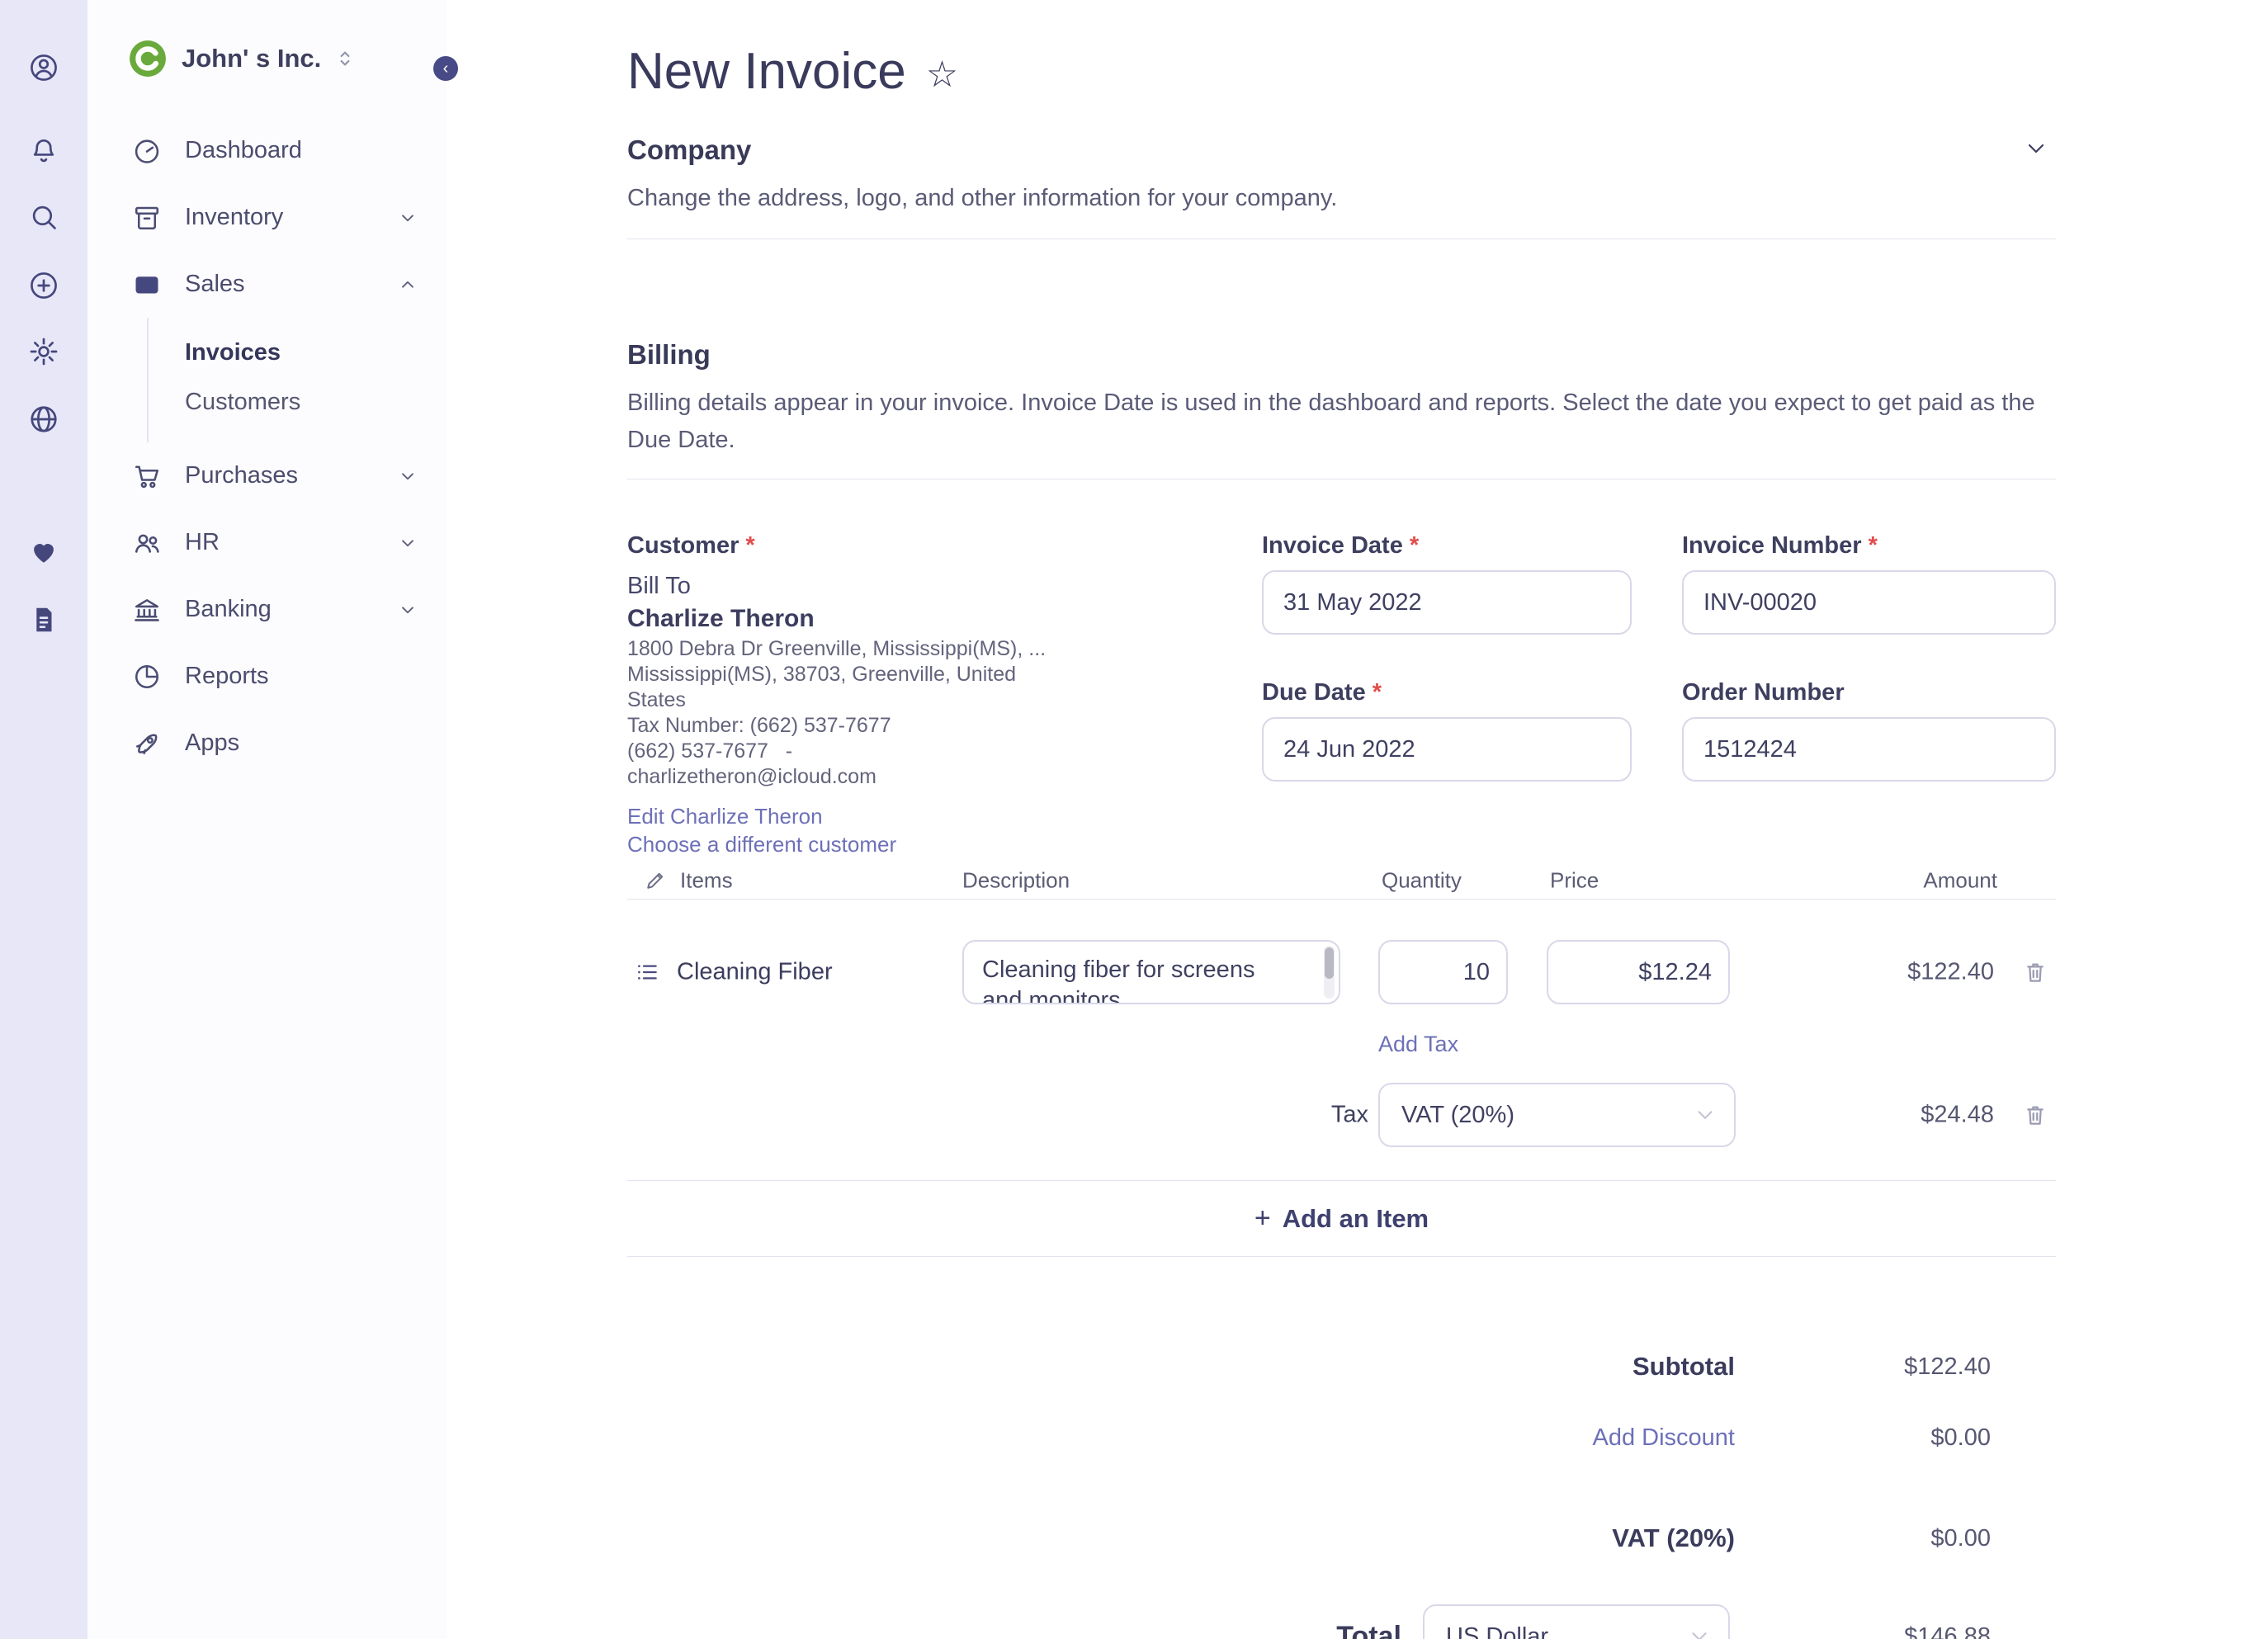  I want to click on sidebar-item-sales: Sales, so click(267, 284).